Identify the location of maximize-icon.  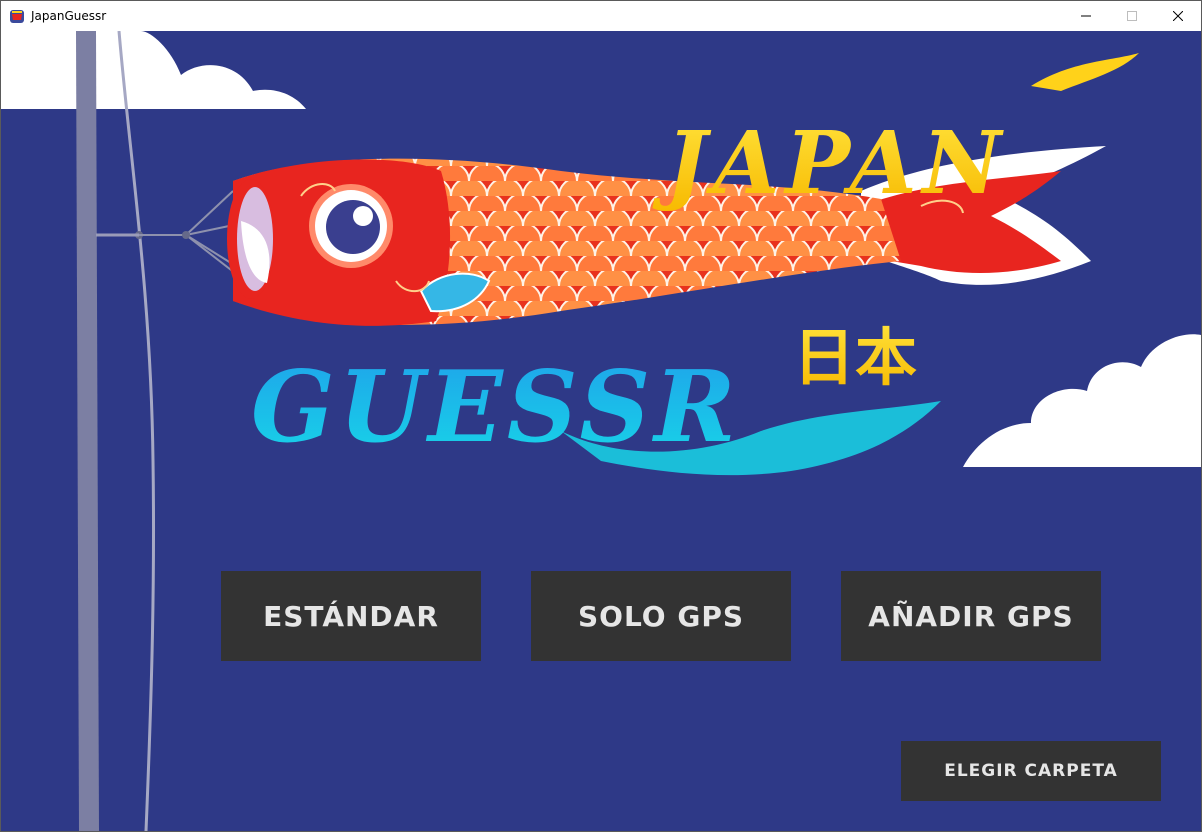
(1132, 16).